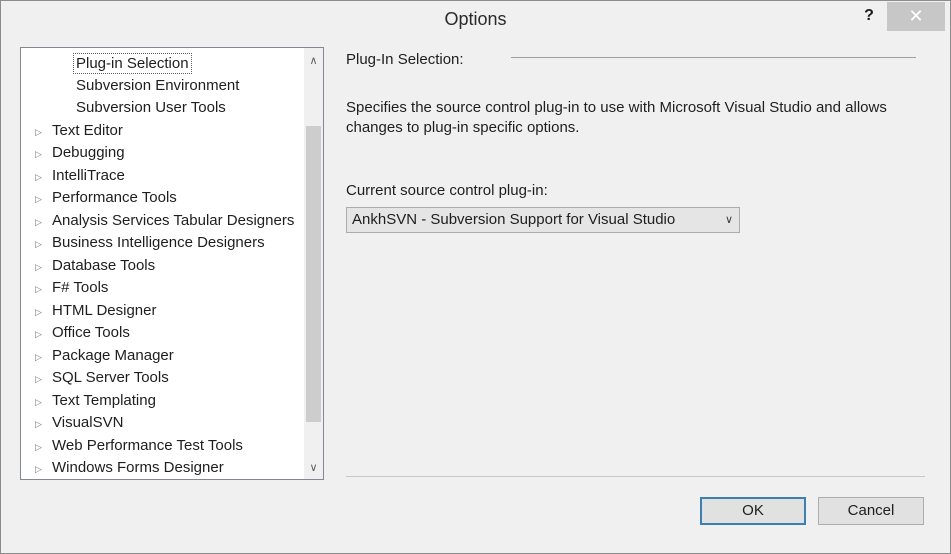  I want to click on cancel-button: Cancel, so click(871, 511).